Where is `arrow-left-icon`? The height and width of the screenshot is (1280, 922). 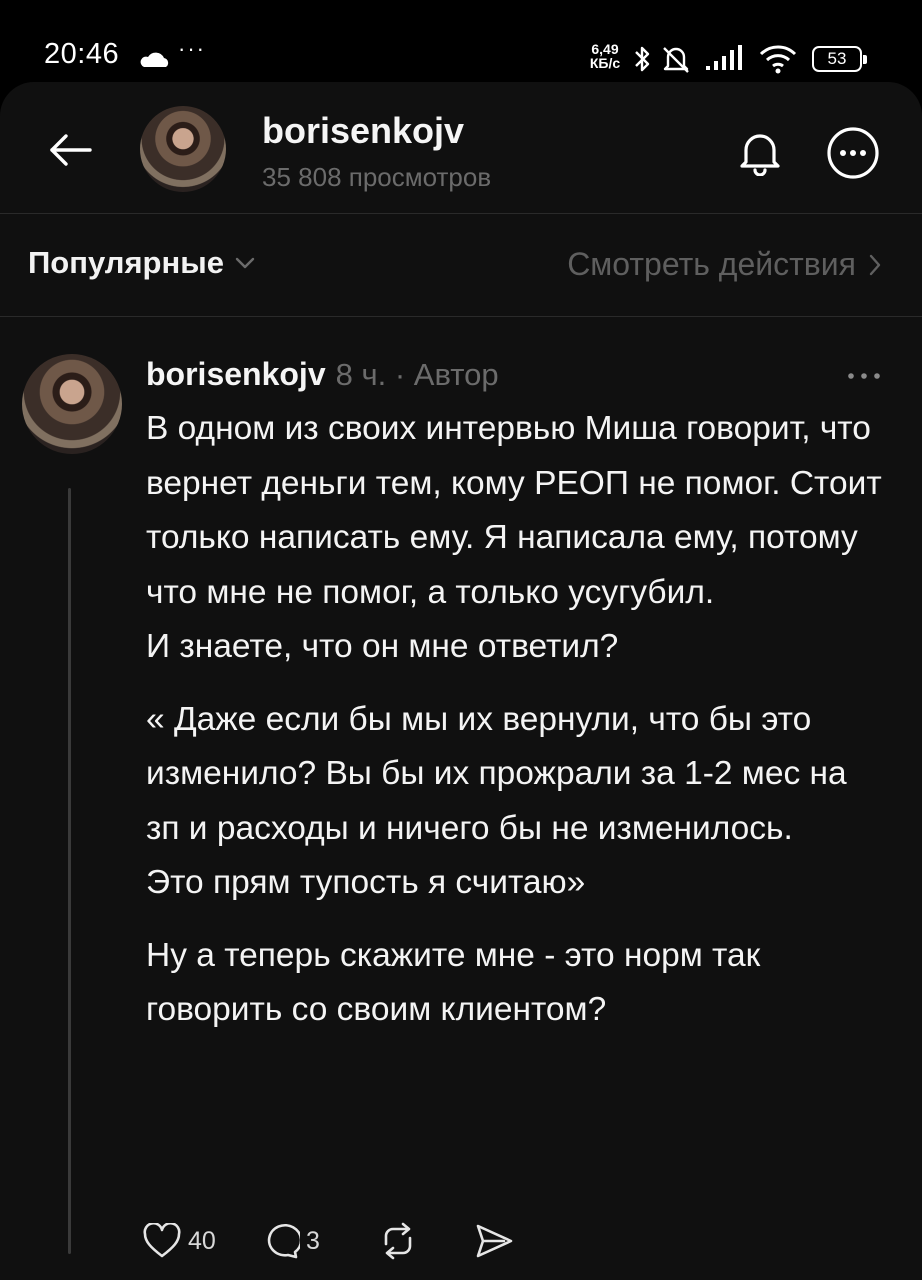 arrow-left-icon is located at coordinates (70, 150).